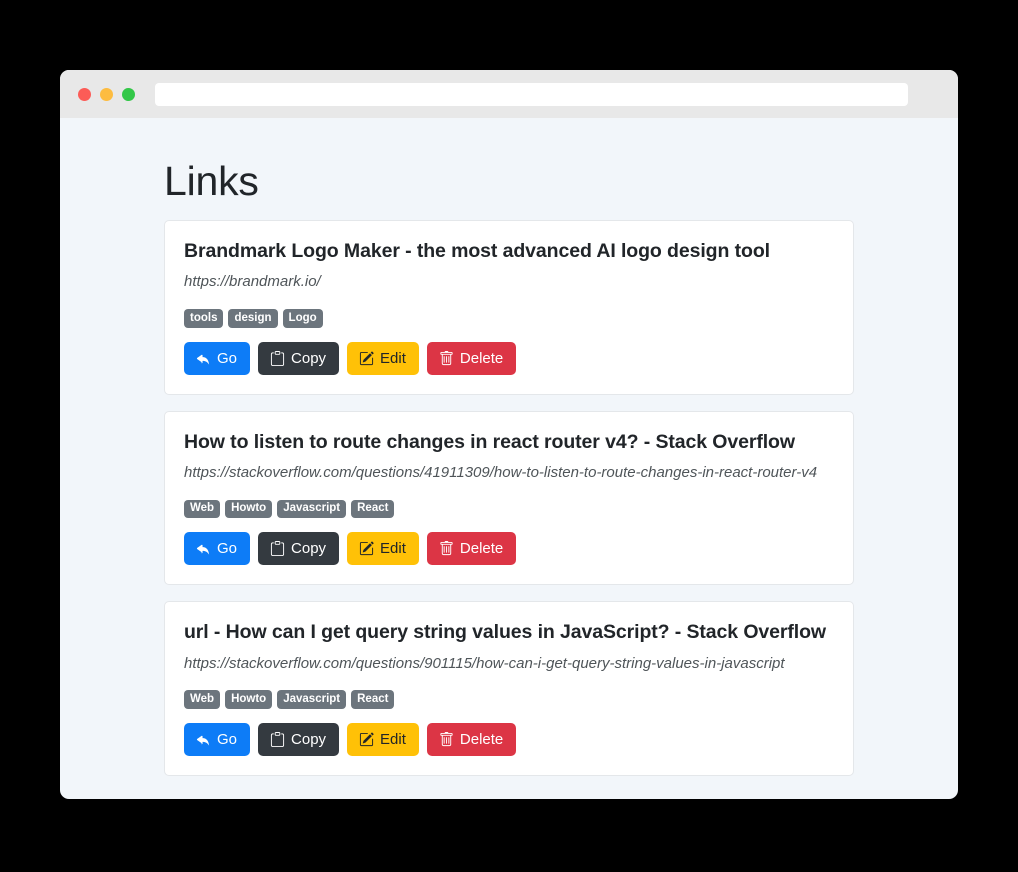 This screenshot has height=872, width=1018. Describe the element at coordinates (128, 94) in the screenshot. I see `maximize-window-button` at that location.